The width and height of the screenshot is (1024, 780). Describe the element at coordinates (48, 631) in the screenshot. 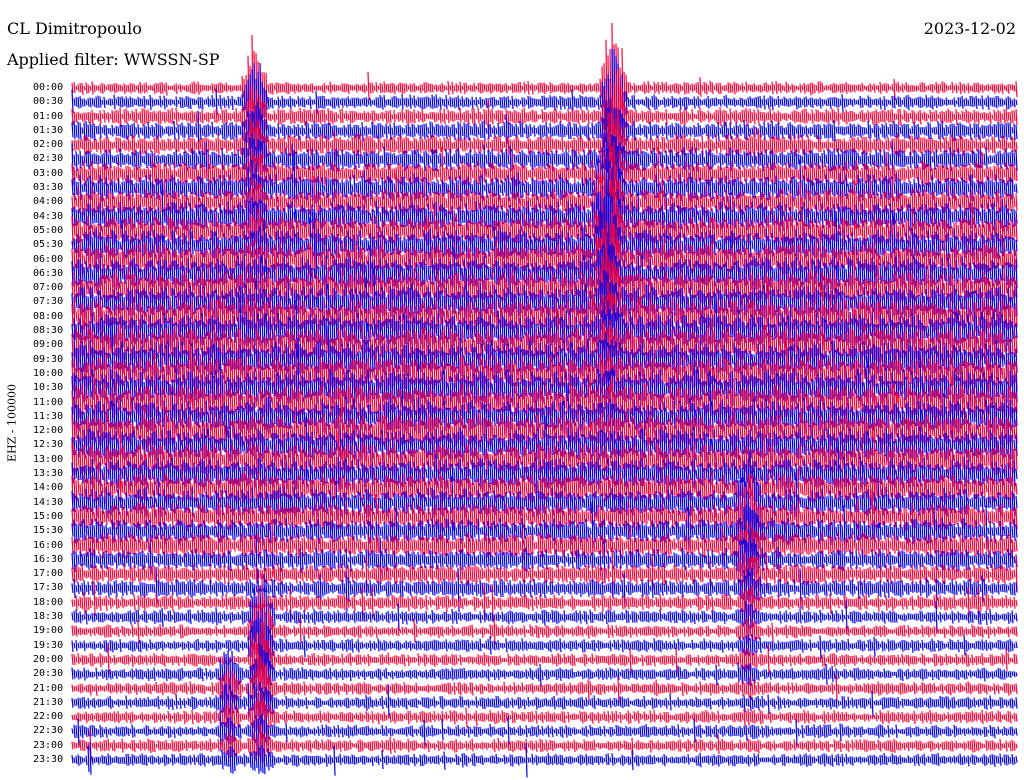

I see `time-tick-label: 19:00` at that location.